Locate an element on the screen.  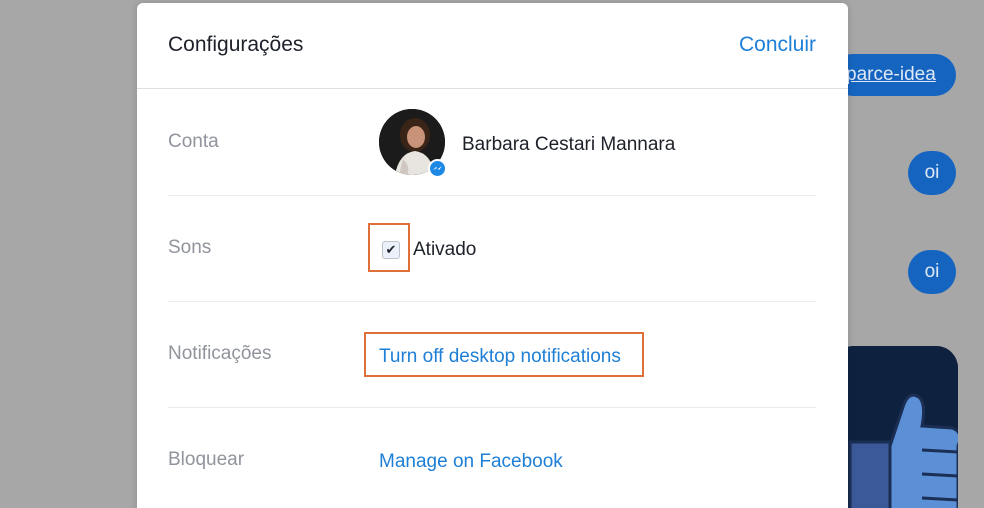
sounds-checkbox-label: Ativado is located at coordinates (444, 250).